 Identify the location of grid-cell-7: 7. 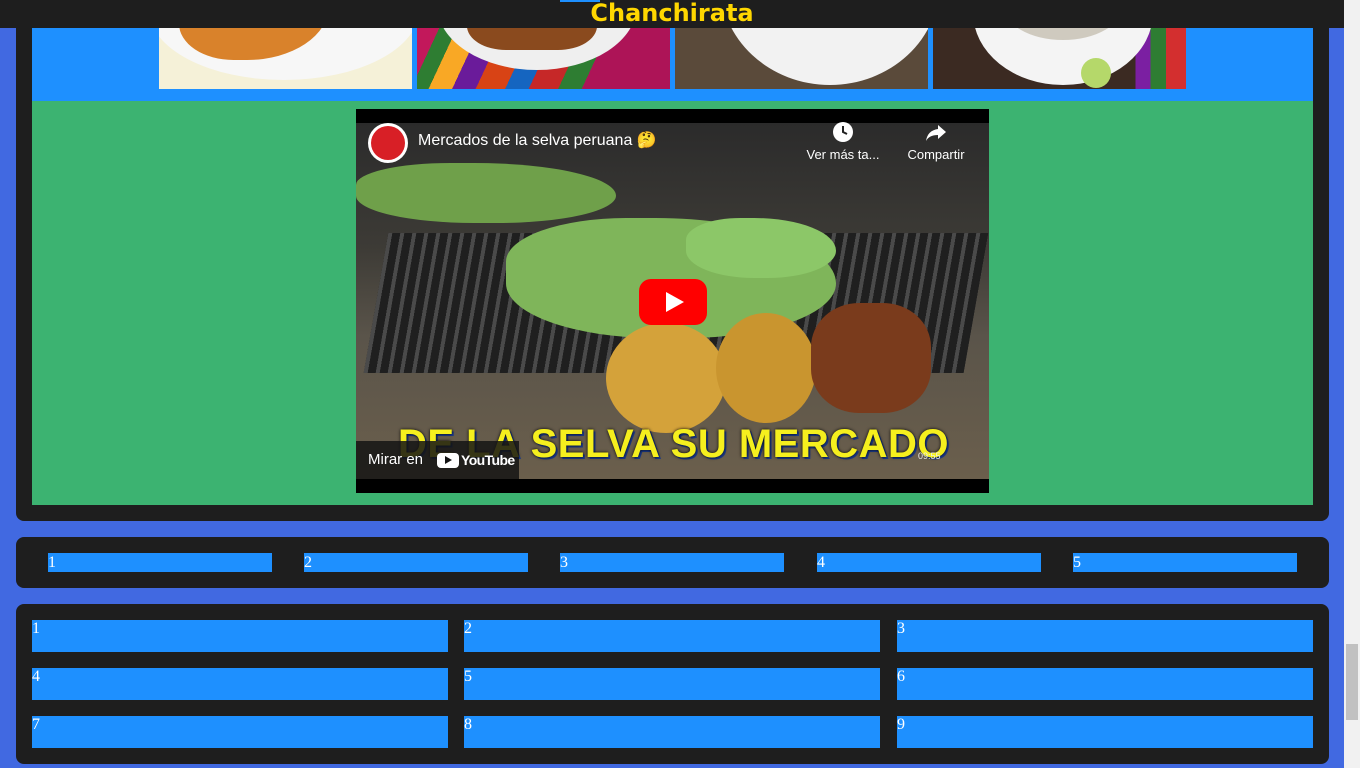
(240, 732).